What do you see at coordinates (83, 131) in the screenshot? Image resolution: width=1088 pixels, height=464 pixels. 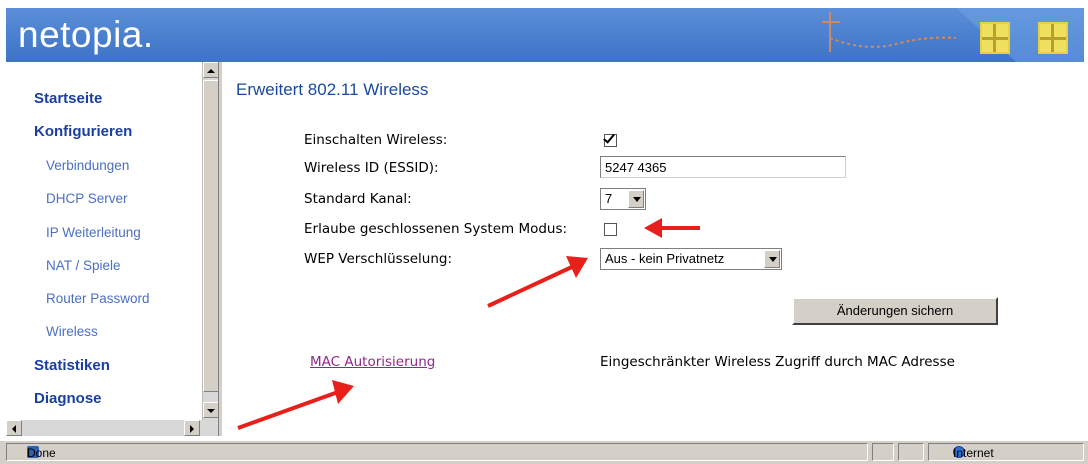 I see `sidebar-item-konfigurieren: Konfigurieren` at bounding box center [83, 131].